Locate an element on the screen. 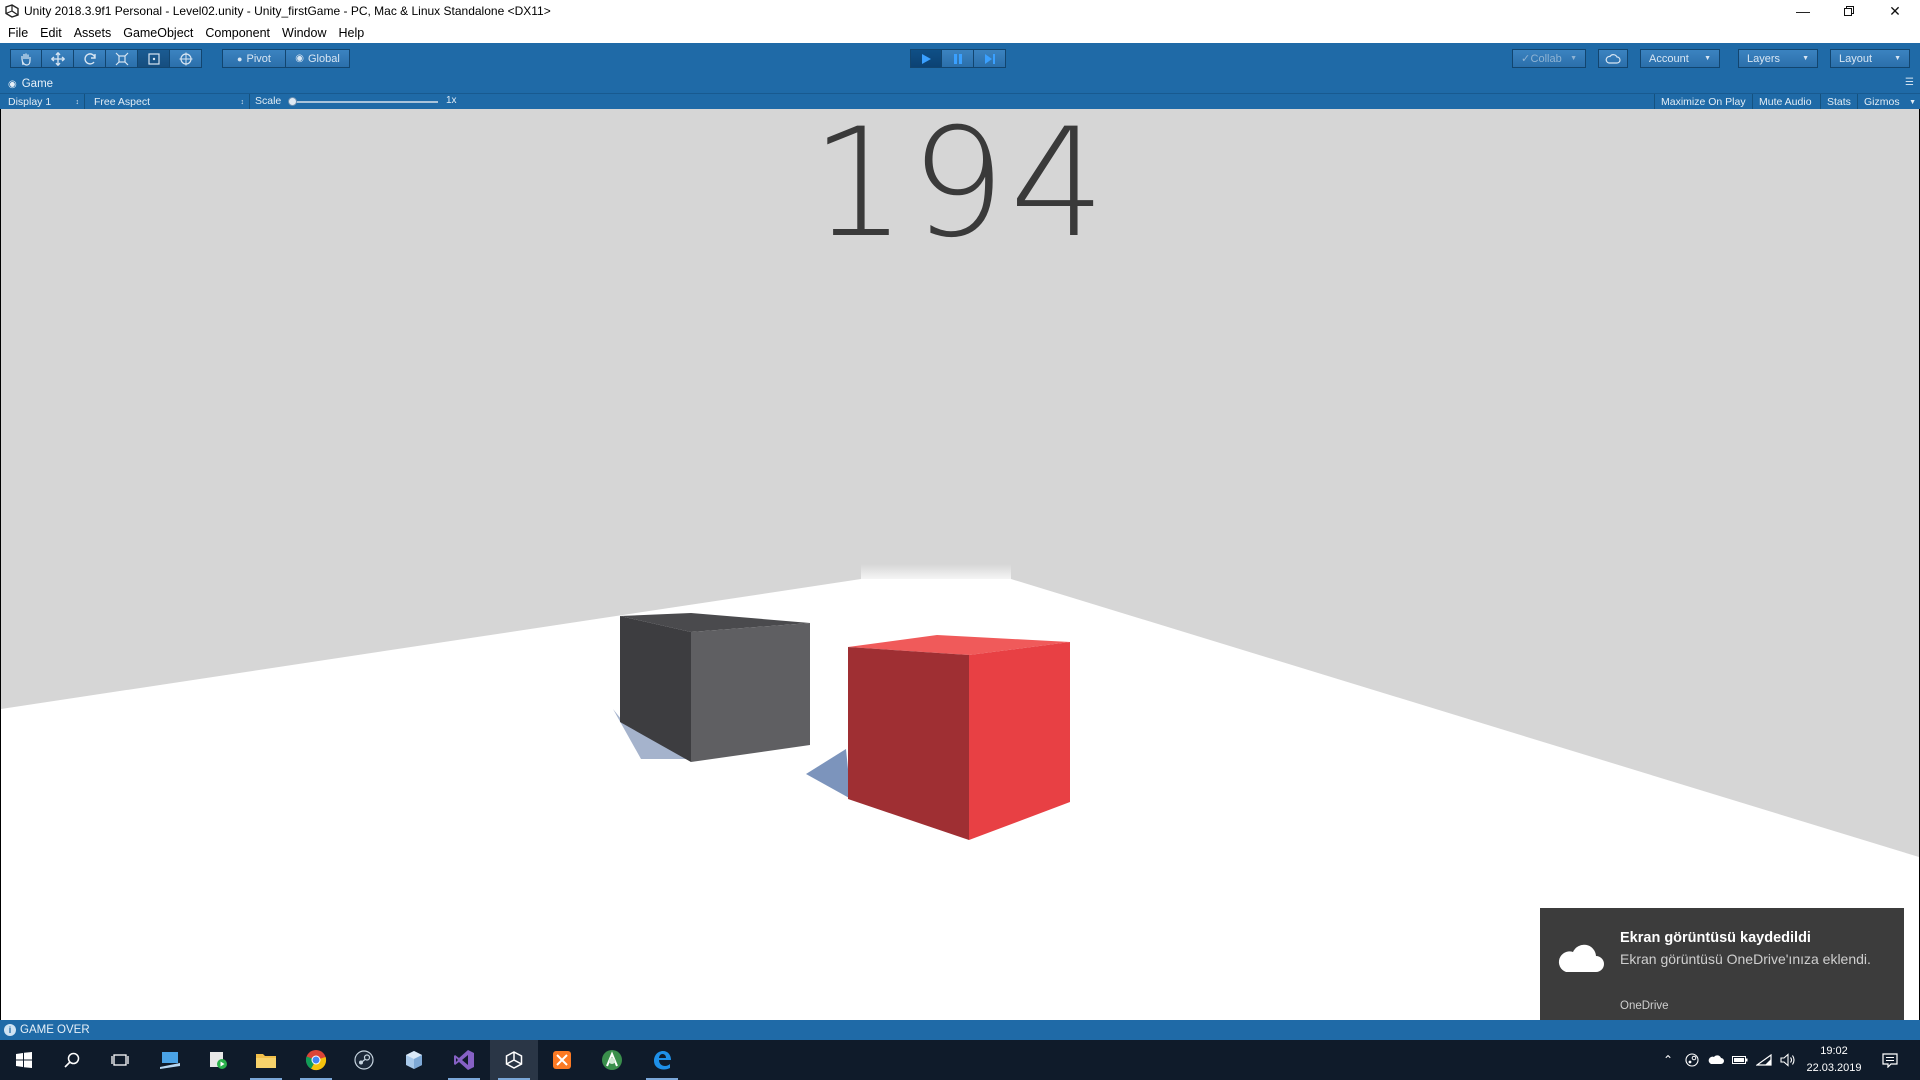 Image resolution: width=1920 pixels, height=1080 pixels. menu-help: Help is located at coordinates (351, 33).